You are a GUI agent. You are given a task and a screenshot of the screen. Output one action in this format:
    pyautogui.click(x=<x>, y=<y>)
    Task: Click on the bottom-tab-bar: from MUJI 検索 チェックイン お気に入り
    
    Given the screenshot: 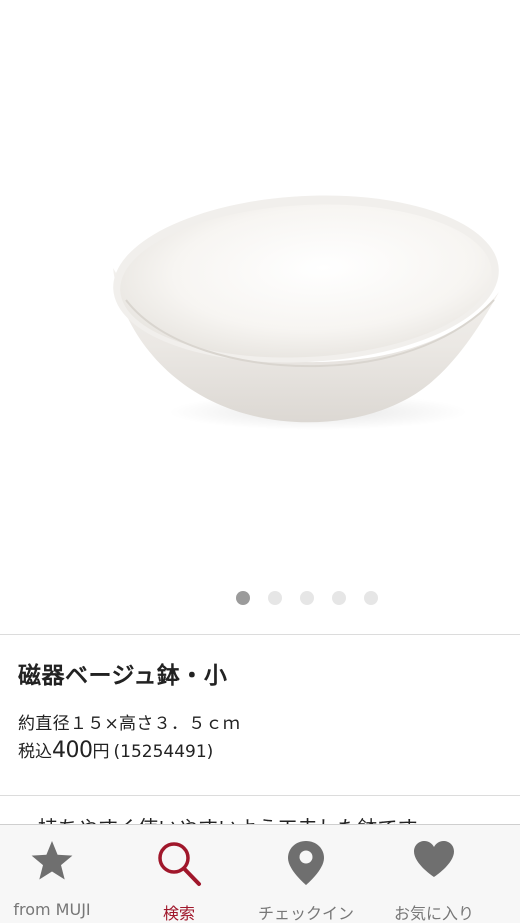 What is the action you would take?
    pyautogui.click(x=260, y=873)
    